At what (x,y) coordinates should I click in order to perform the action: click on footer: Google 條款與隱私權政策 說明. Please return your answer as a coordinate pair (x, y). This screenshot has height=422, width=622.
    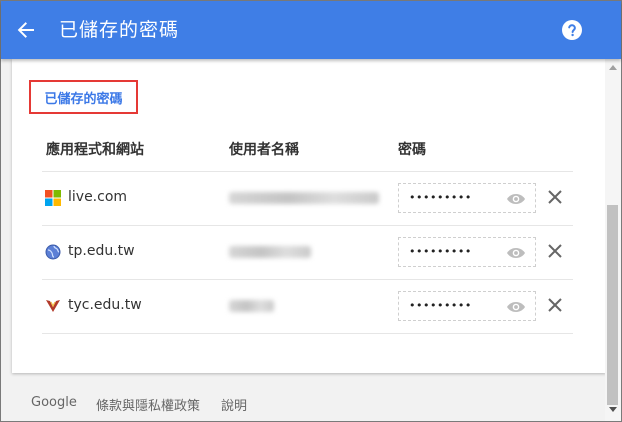
    Looking at the image, I should click on (303, 404).